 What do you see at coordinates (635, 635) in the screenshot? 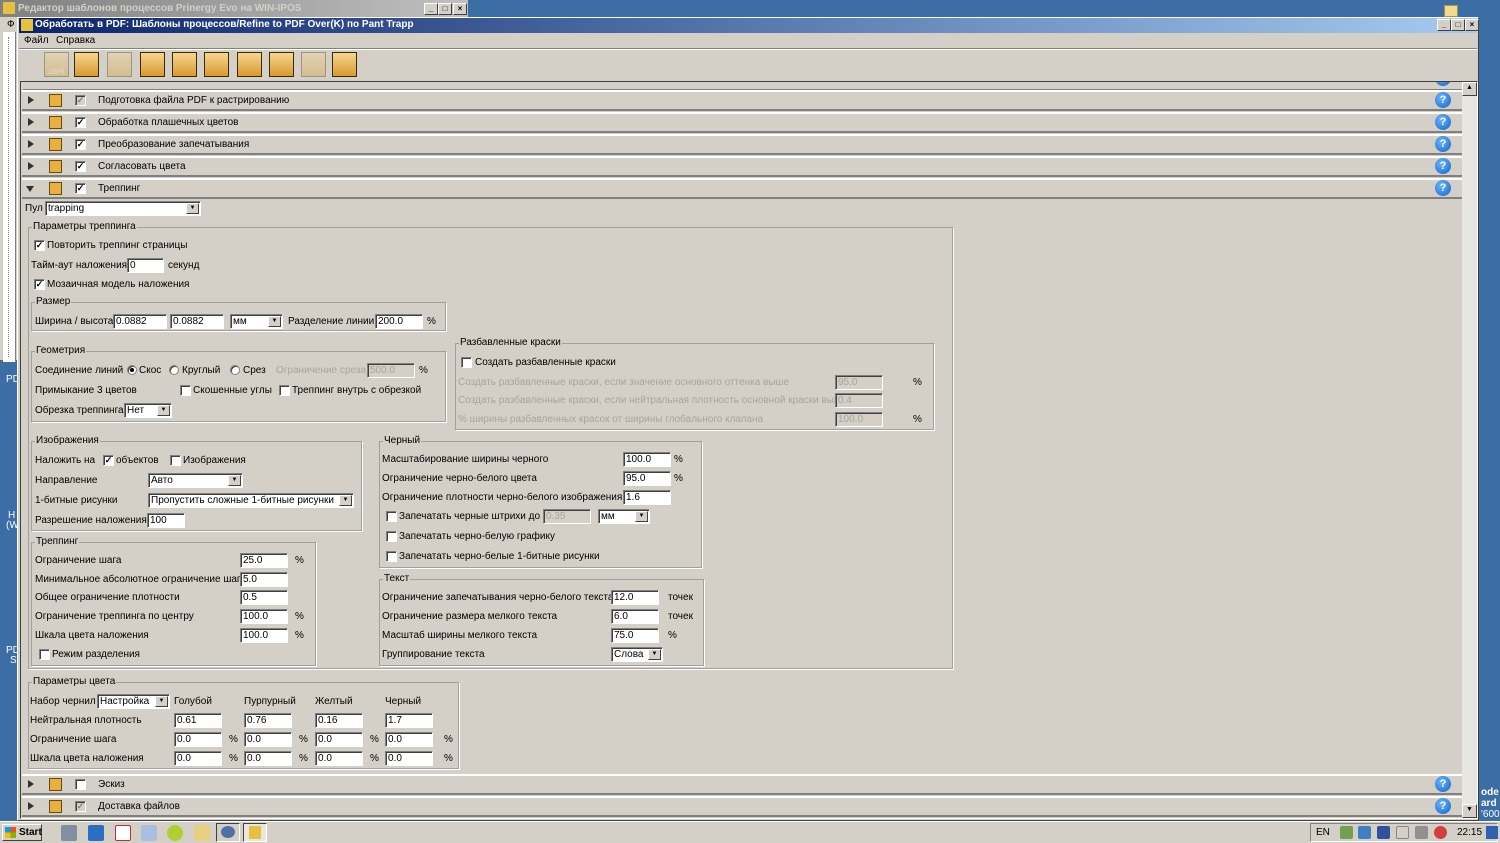
I see `field-input: 75.0` at bounding box center [635, 635].